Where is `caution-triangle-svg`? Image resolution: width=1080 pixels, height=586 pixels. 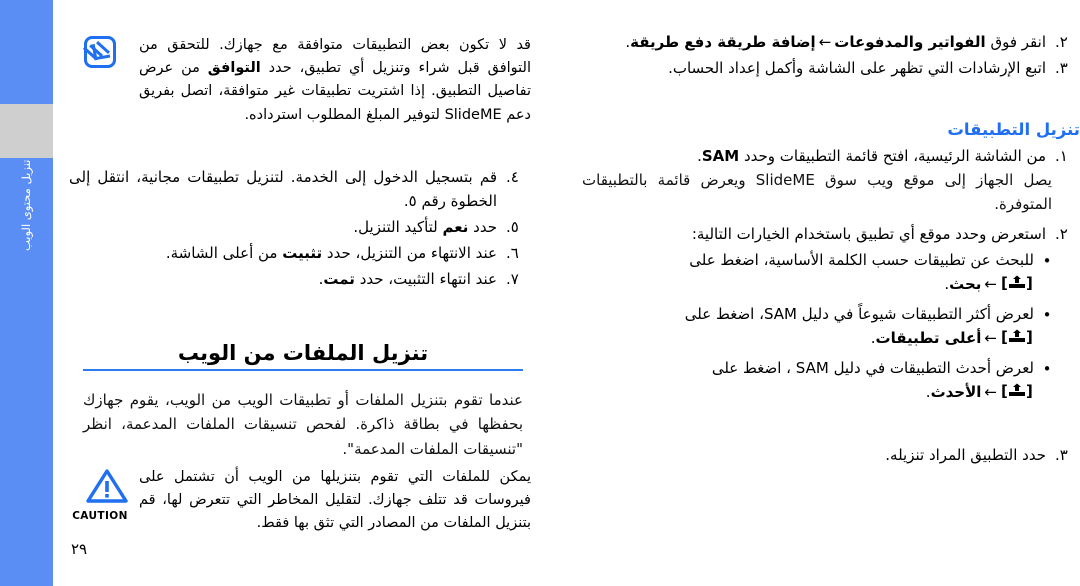 caution-triangle-svg is located at coordinates (107, 486).